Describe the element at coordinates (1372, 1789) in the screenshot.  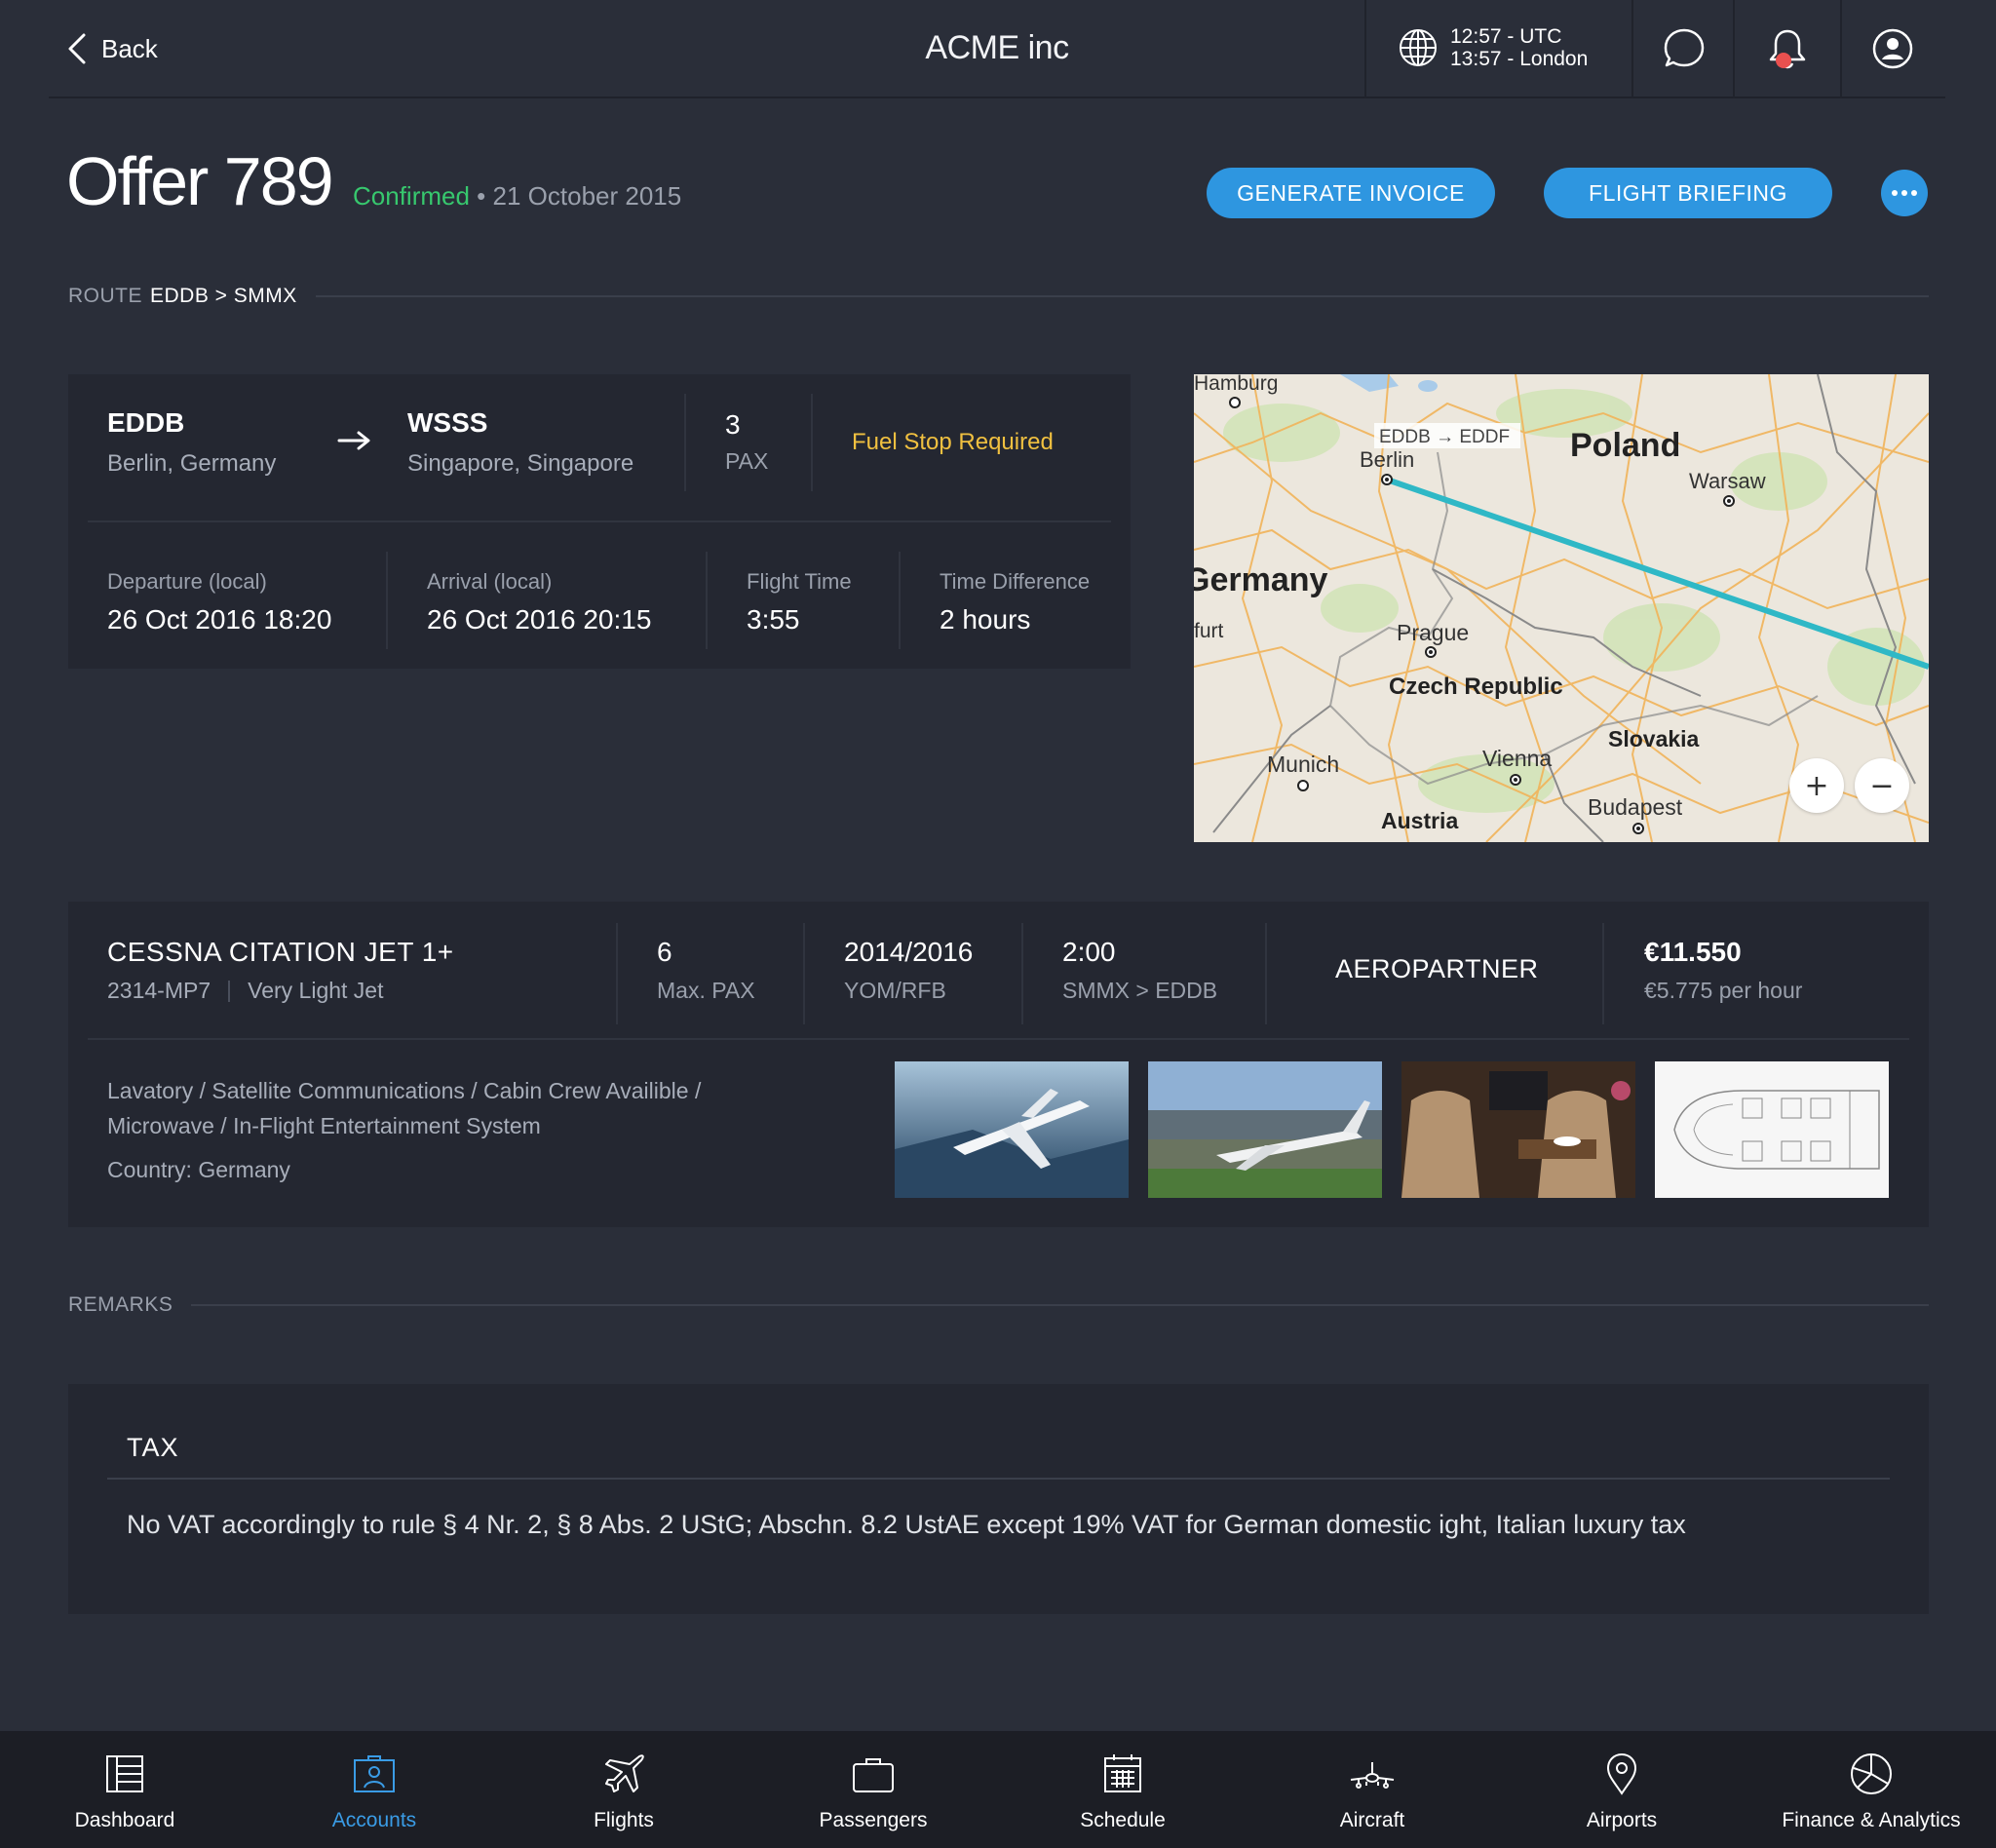
I see `nav-item-aircraft: Aircraft` at that location.